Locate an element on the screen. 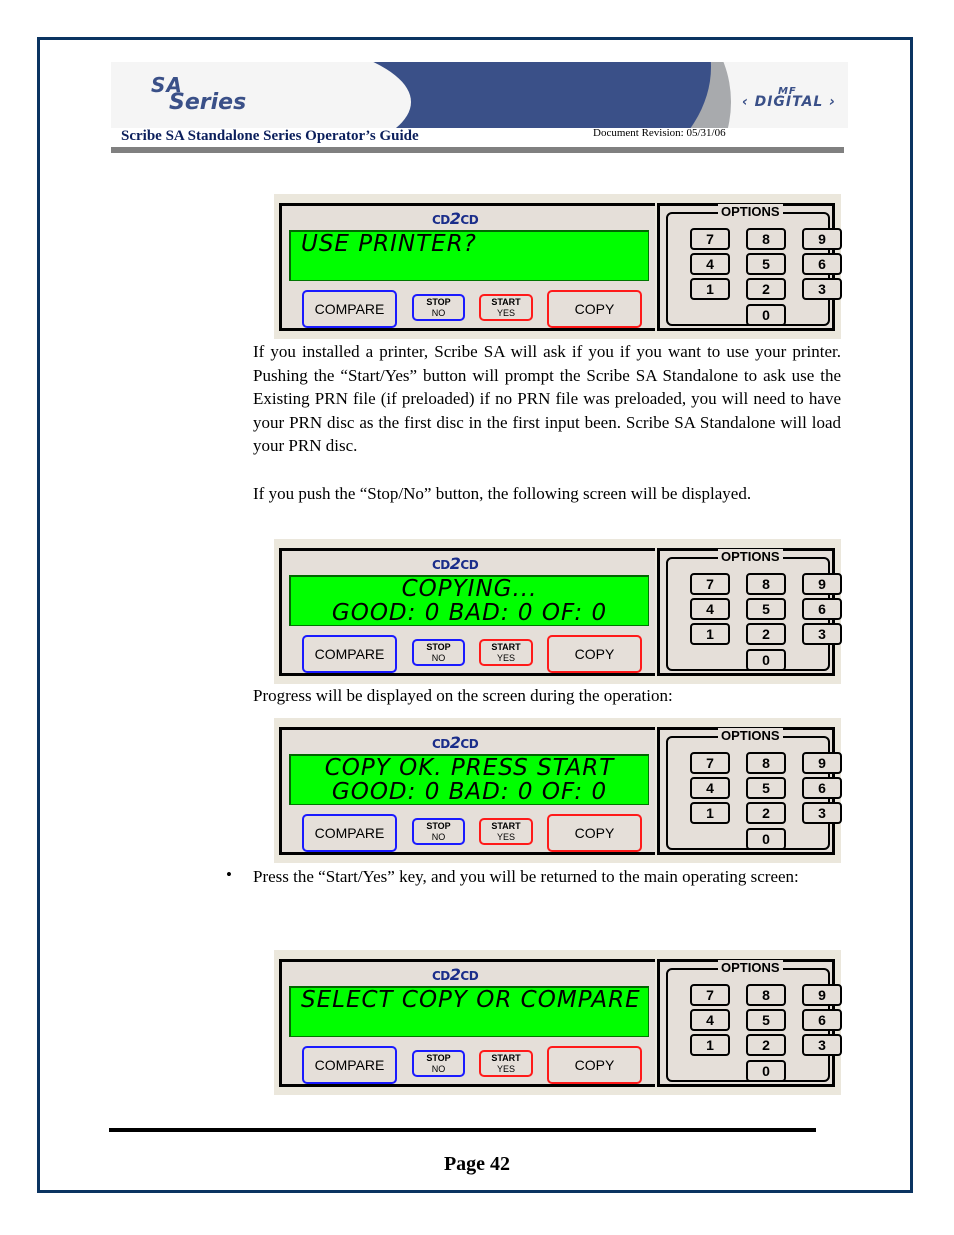  lcd-display: SELECT COPY OR COMPARE is located at coordinates (469, 1011).